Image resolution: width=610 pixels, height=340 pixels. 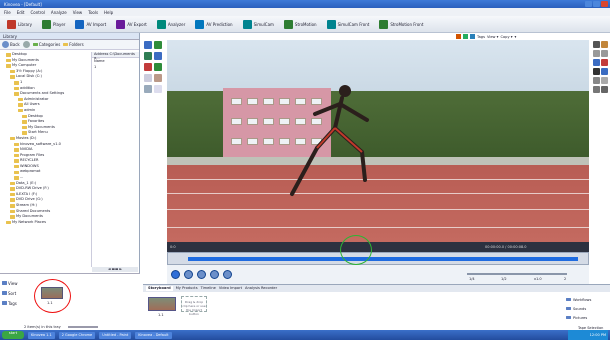 What do you see at coordinates (73, 44) in the screenshot?
I see `folders-button: Folders` at bounding box center [73, 44].